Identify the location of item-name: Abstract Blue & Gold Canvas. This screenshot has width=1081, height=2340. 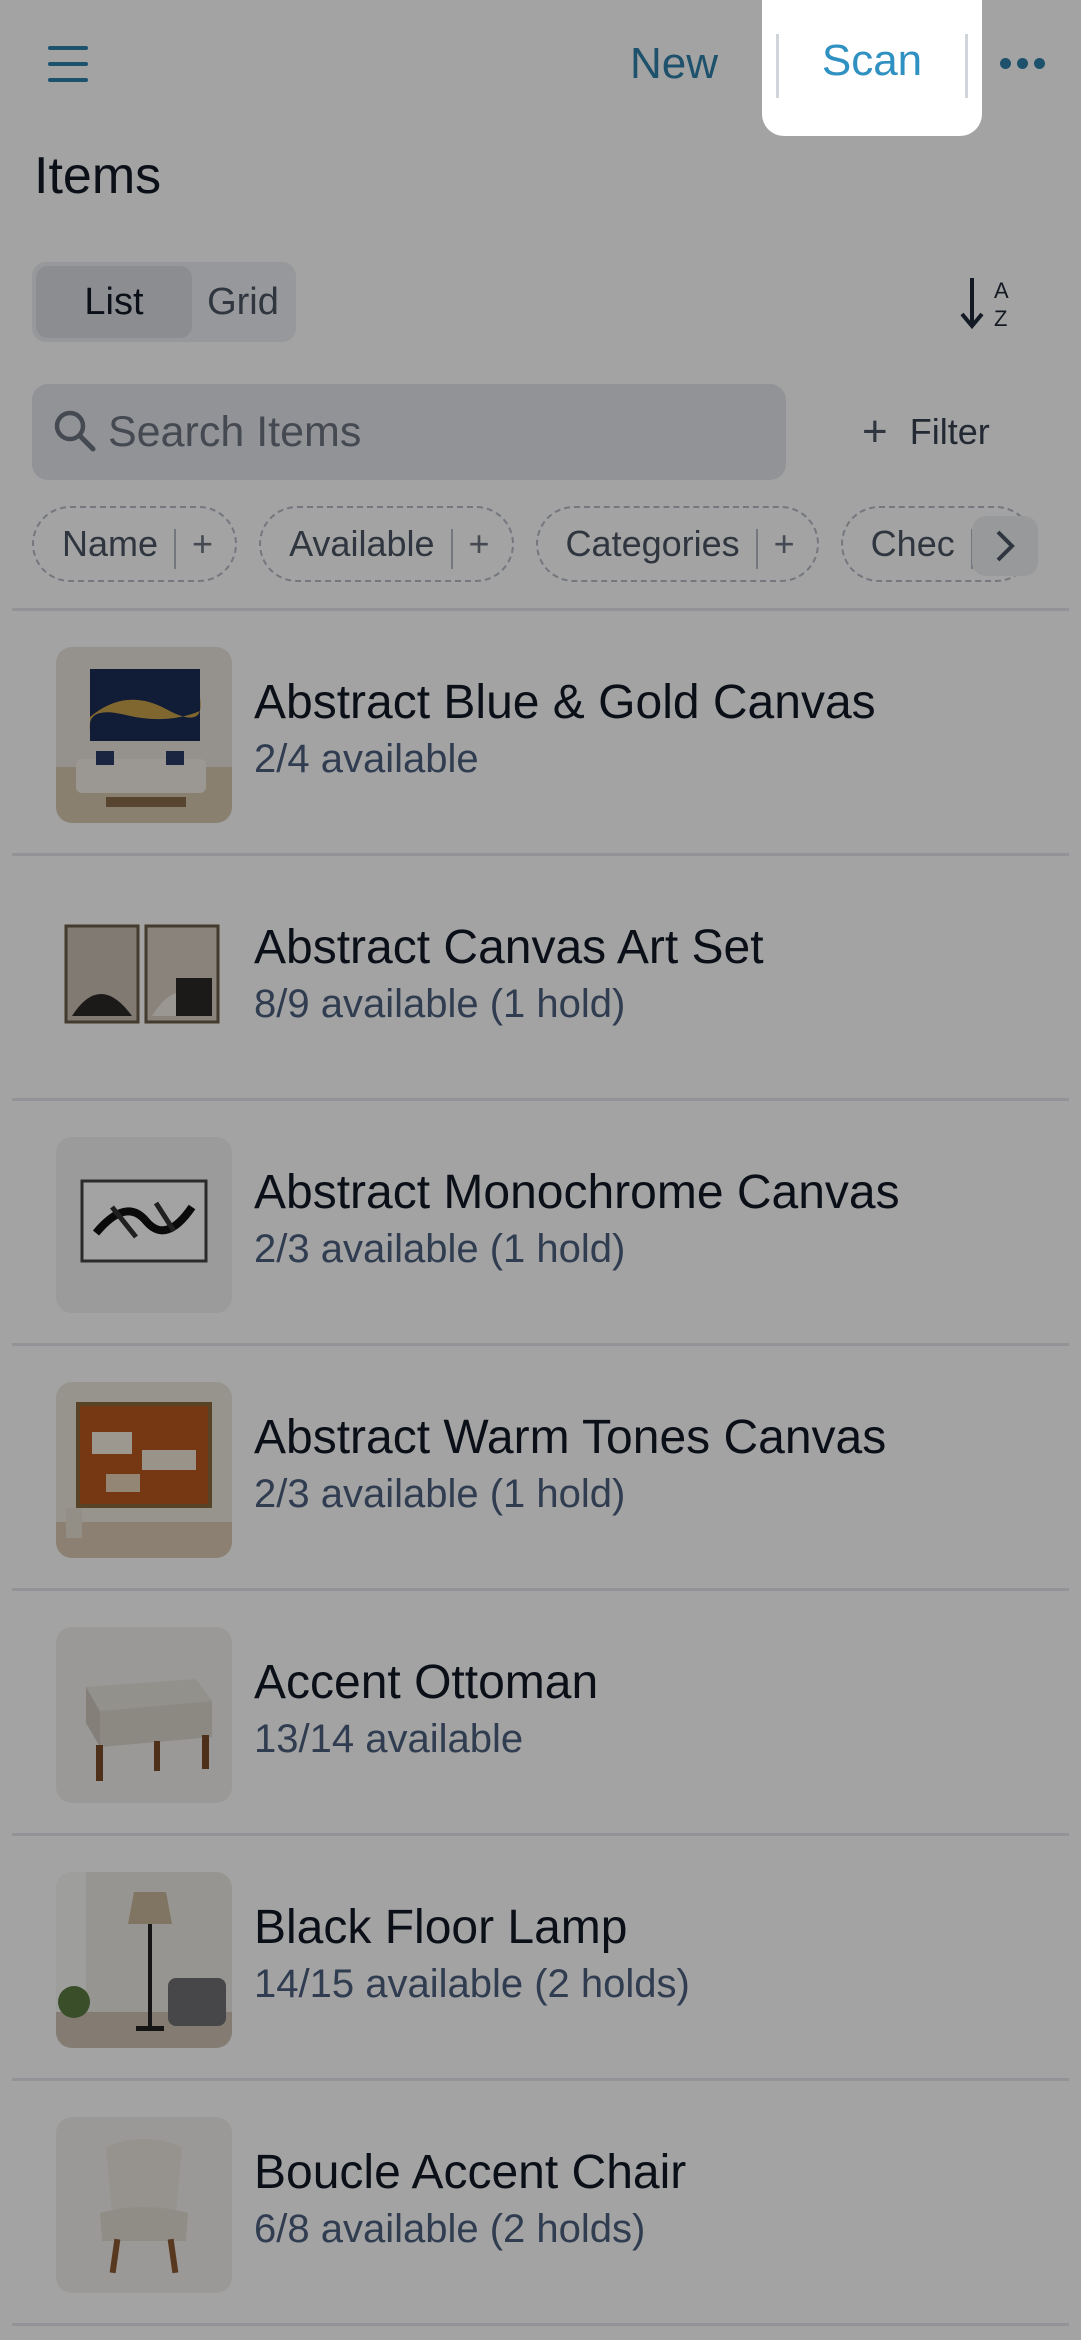
(565, 702).